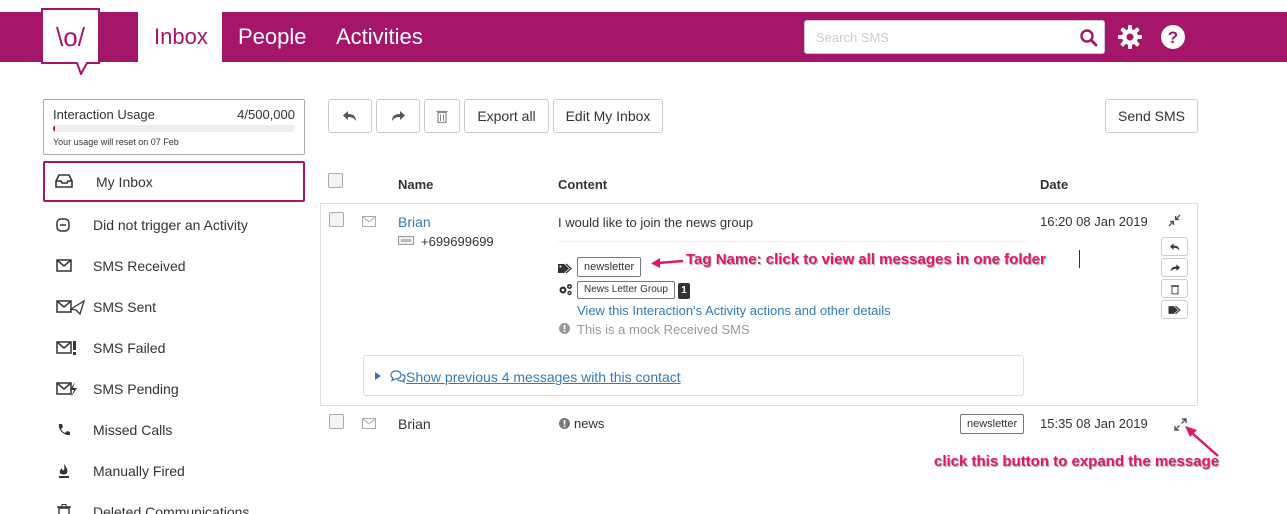 Image resolution: width=1287 pixels, height=514 pixels. I want to click on sidebar-item-label: My Inbox, so click(124, 182).